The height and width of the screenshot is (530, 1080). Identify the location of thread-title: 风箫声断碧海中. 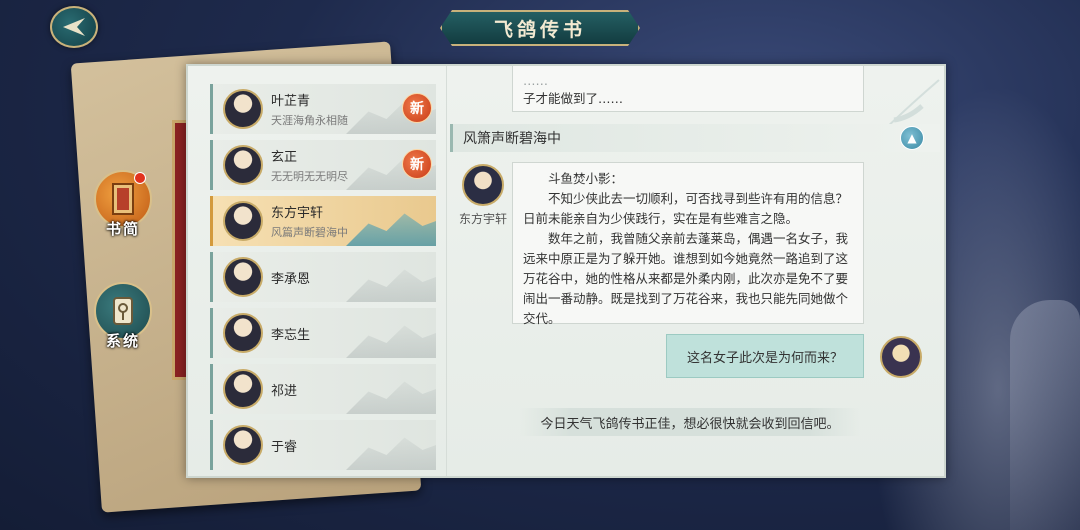
(512, 139).